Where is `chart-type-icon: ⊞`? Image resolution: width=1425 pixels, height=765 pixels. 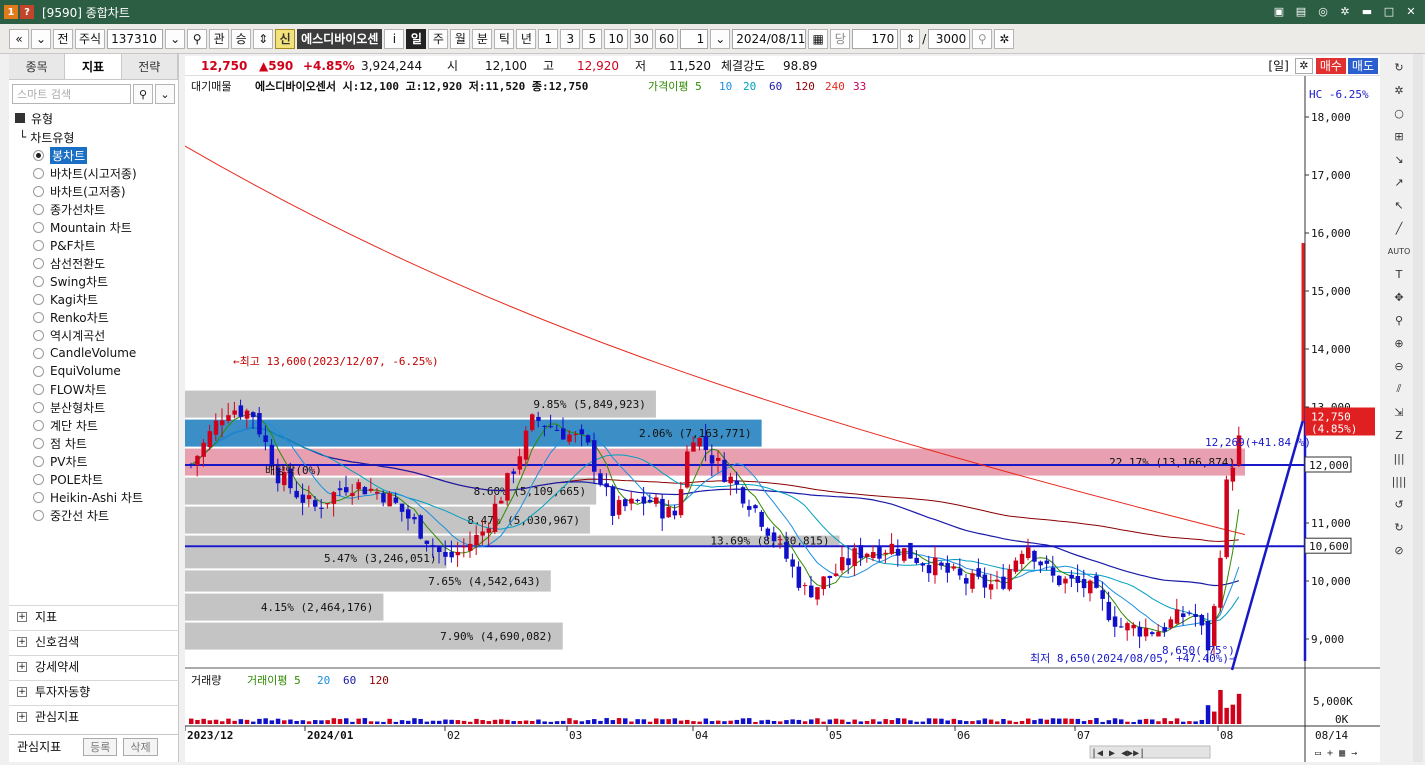
chart-type-icon: ⊞ is located at coordinates (1399, 136).